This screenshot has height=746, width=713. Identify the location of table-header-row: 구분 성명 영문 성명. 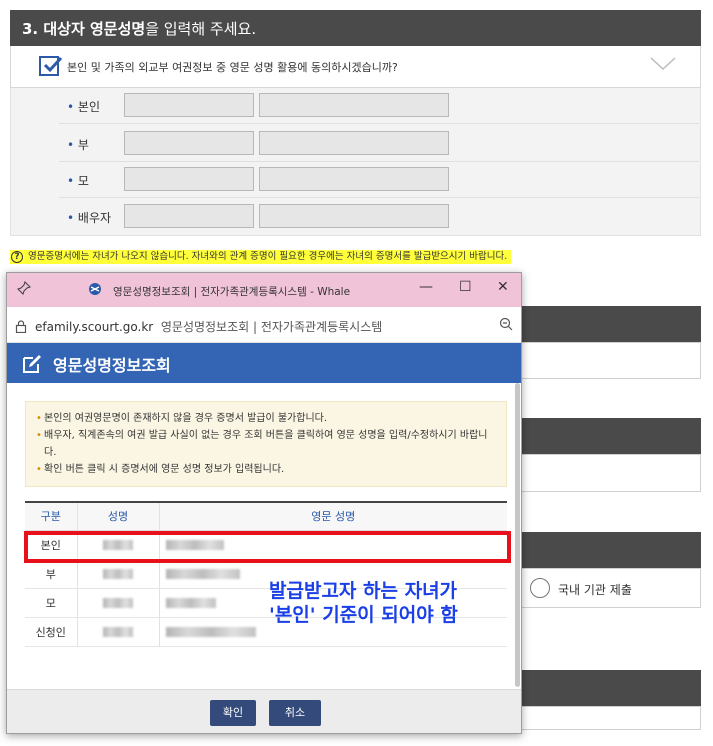
(266, 516).